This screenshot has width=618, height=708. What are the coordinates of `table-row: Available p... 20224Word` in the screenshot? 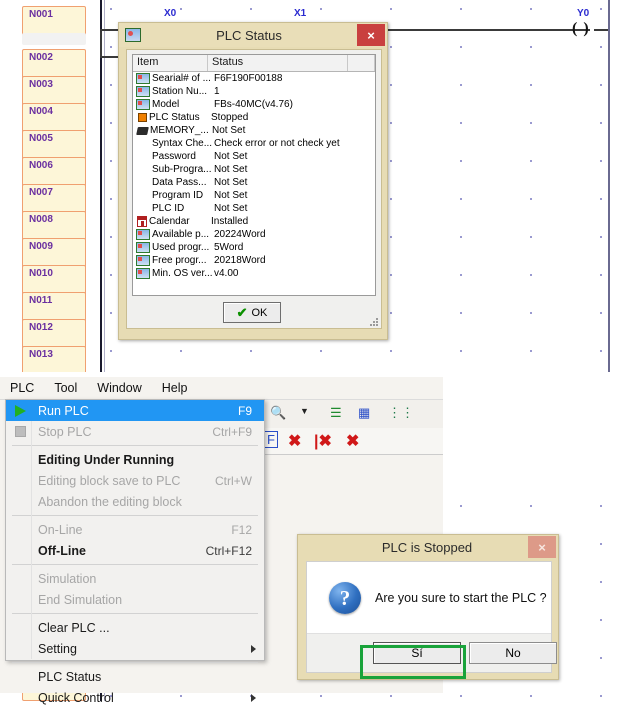 It's located at (254, 234).